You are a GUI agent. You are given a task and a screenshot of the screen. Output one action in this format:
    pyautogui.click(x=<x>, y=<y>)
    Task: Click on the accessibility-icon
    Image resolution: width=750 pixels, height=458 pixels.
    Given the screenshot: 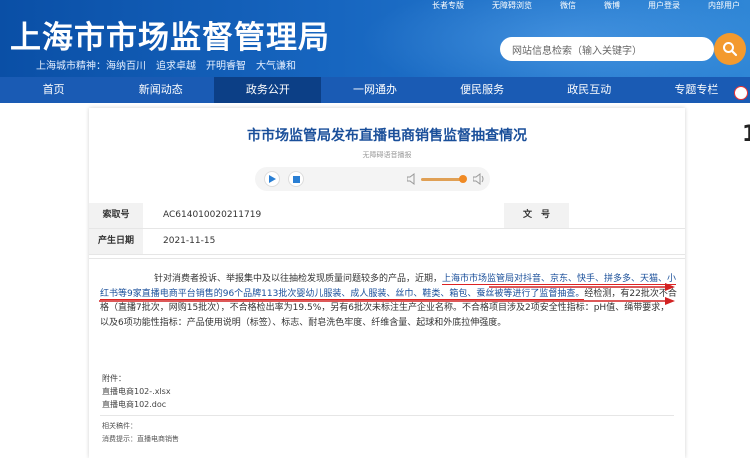 What is the action you would take?
    pyautogui.click(x=741, y=93)
    